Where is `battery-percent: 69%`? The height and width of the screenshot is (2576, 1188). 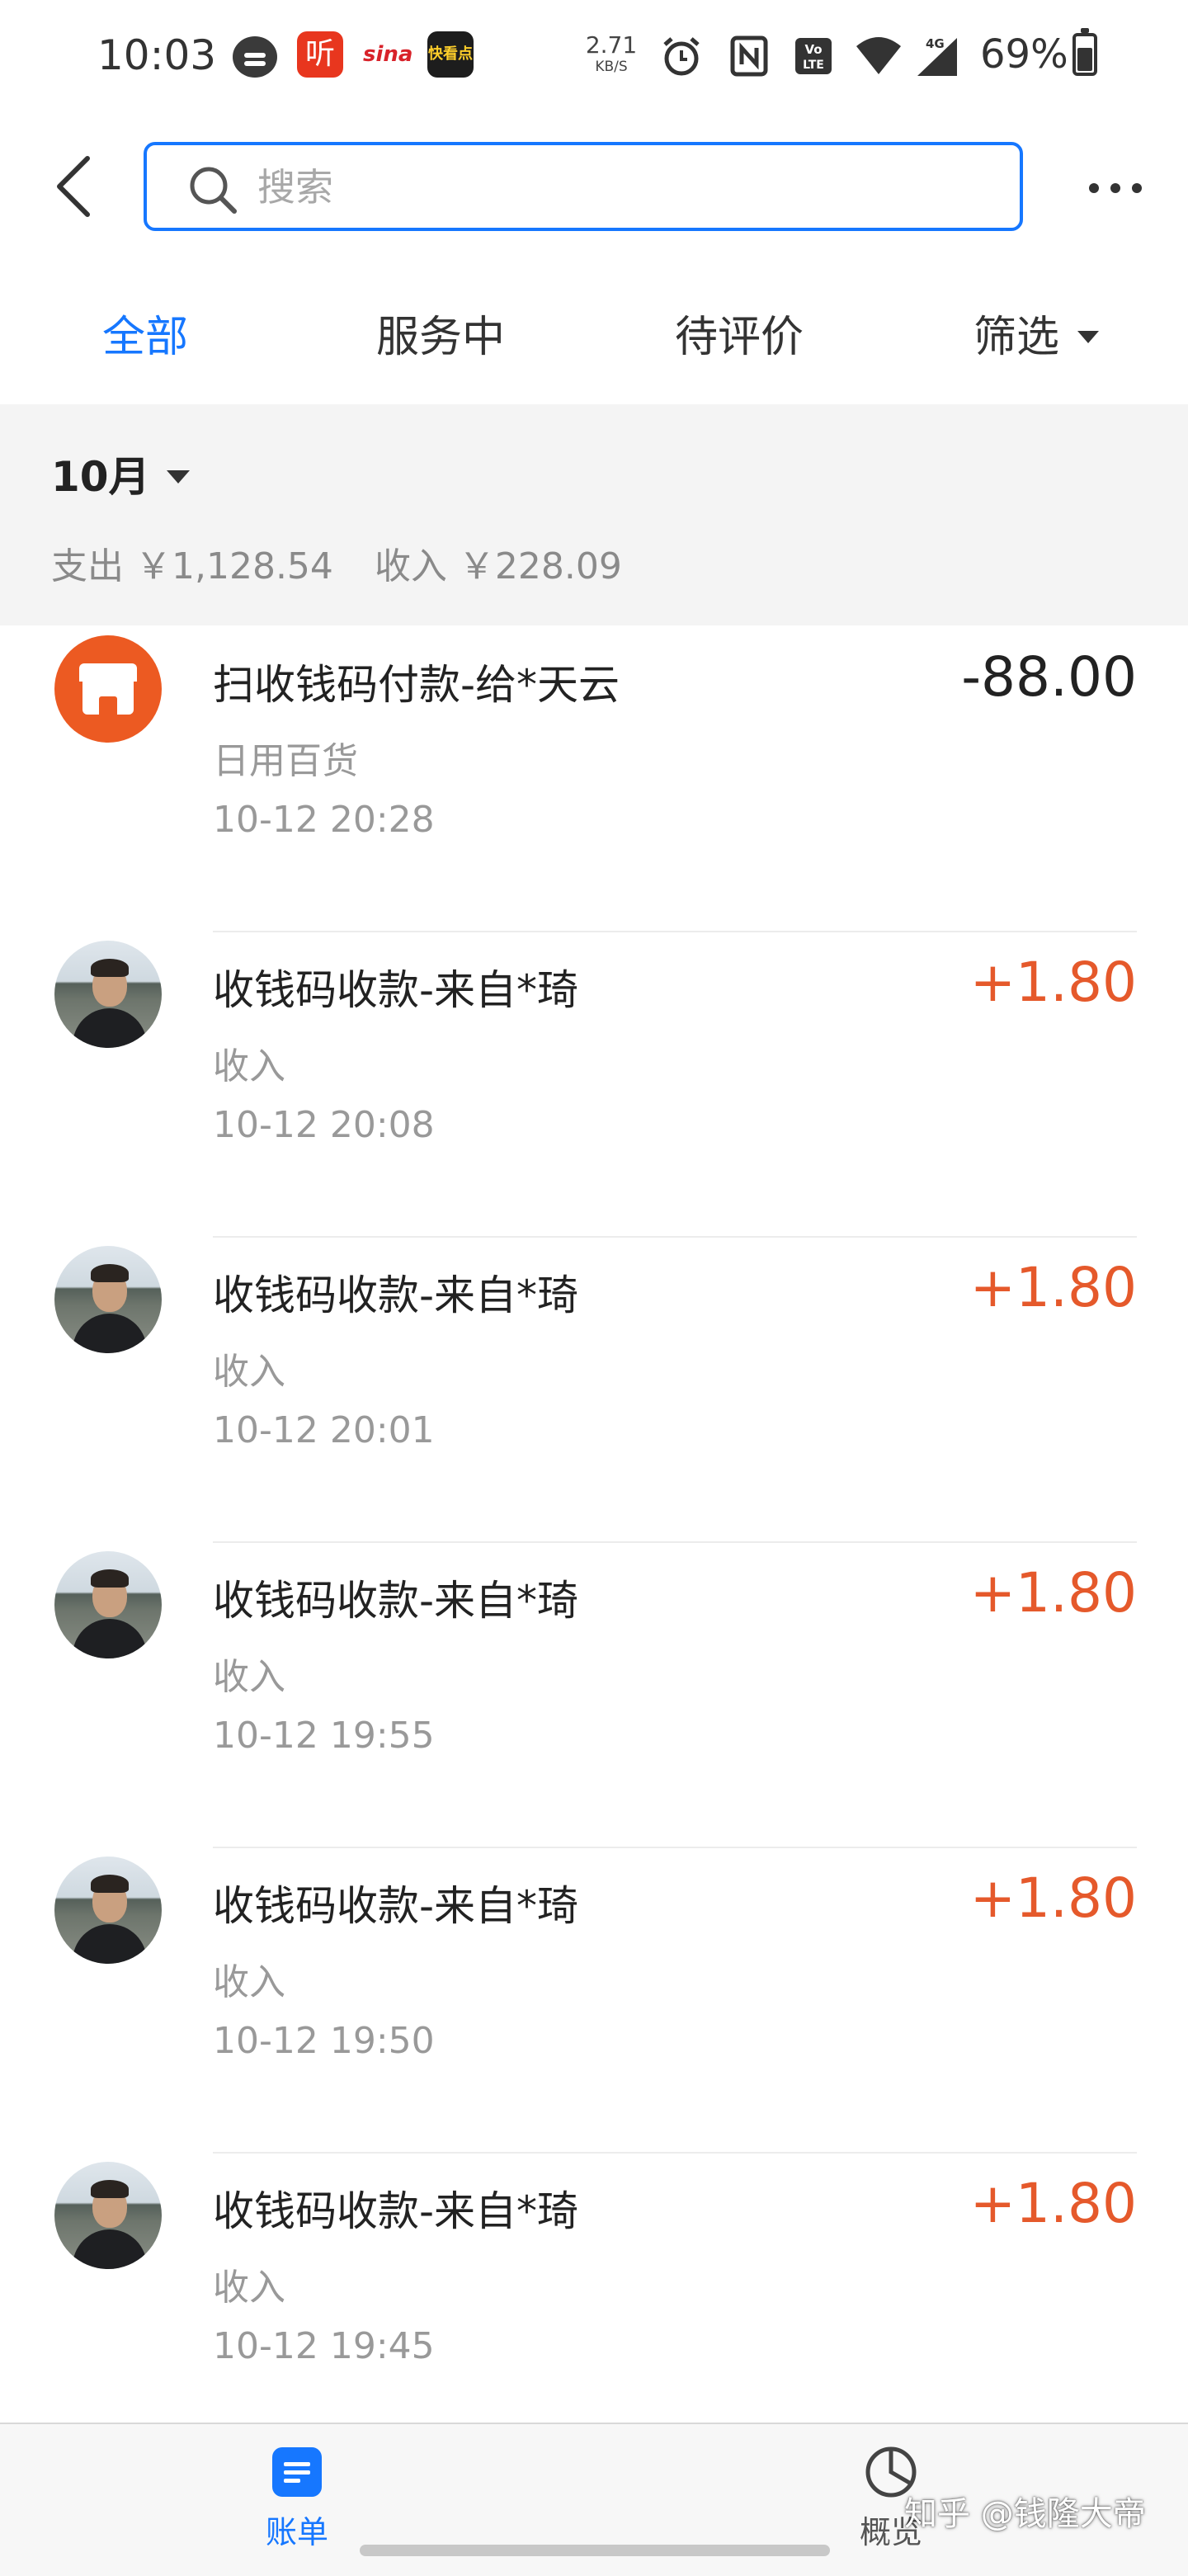 battery-percent: 69% is located at coordinates (1024, 55).